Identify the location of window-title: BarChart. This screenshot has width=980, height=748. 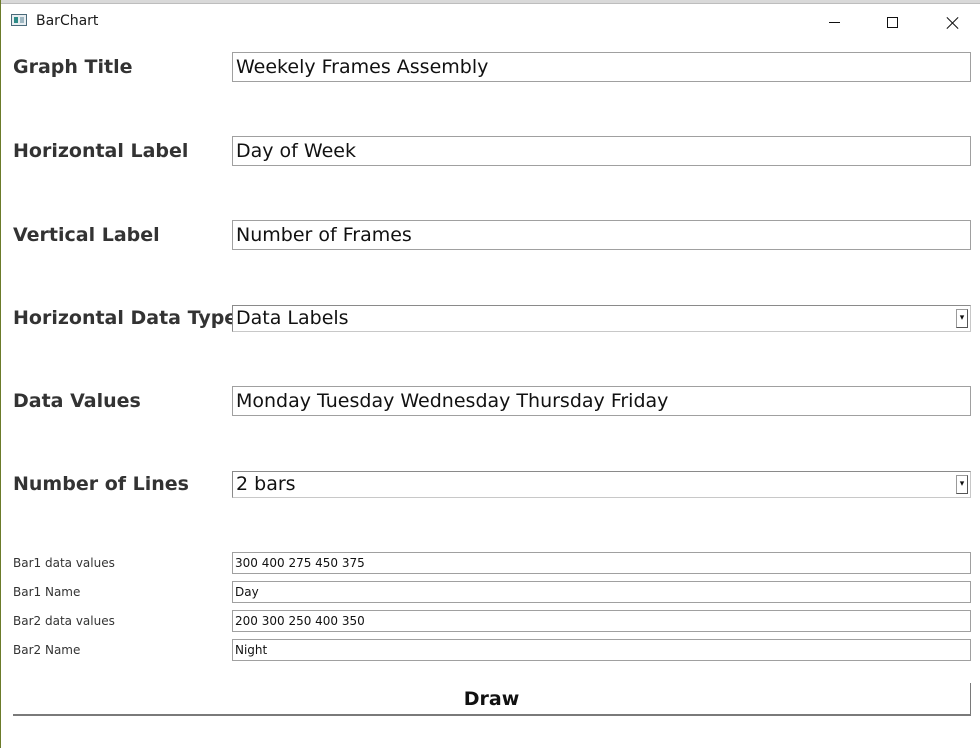
(67, 21).